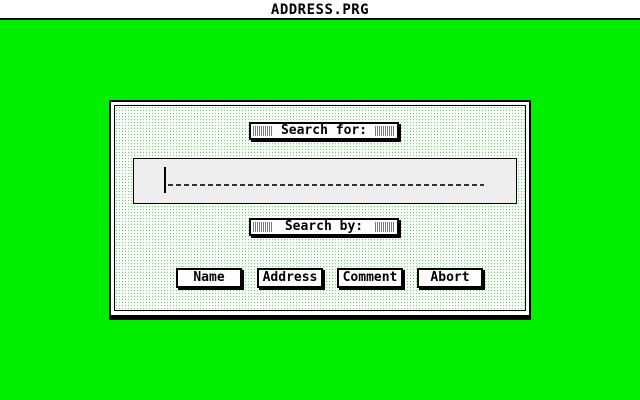 This screenshot has height=400, width=640. I want to click on title-bar: ADDRESS.PRG, so click(320, 10).